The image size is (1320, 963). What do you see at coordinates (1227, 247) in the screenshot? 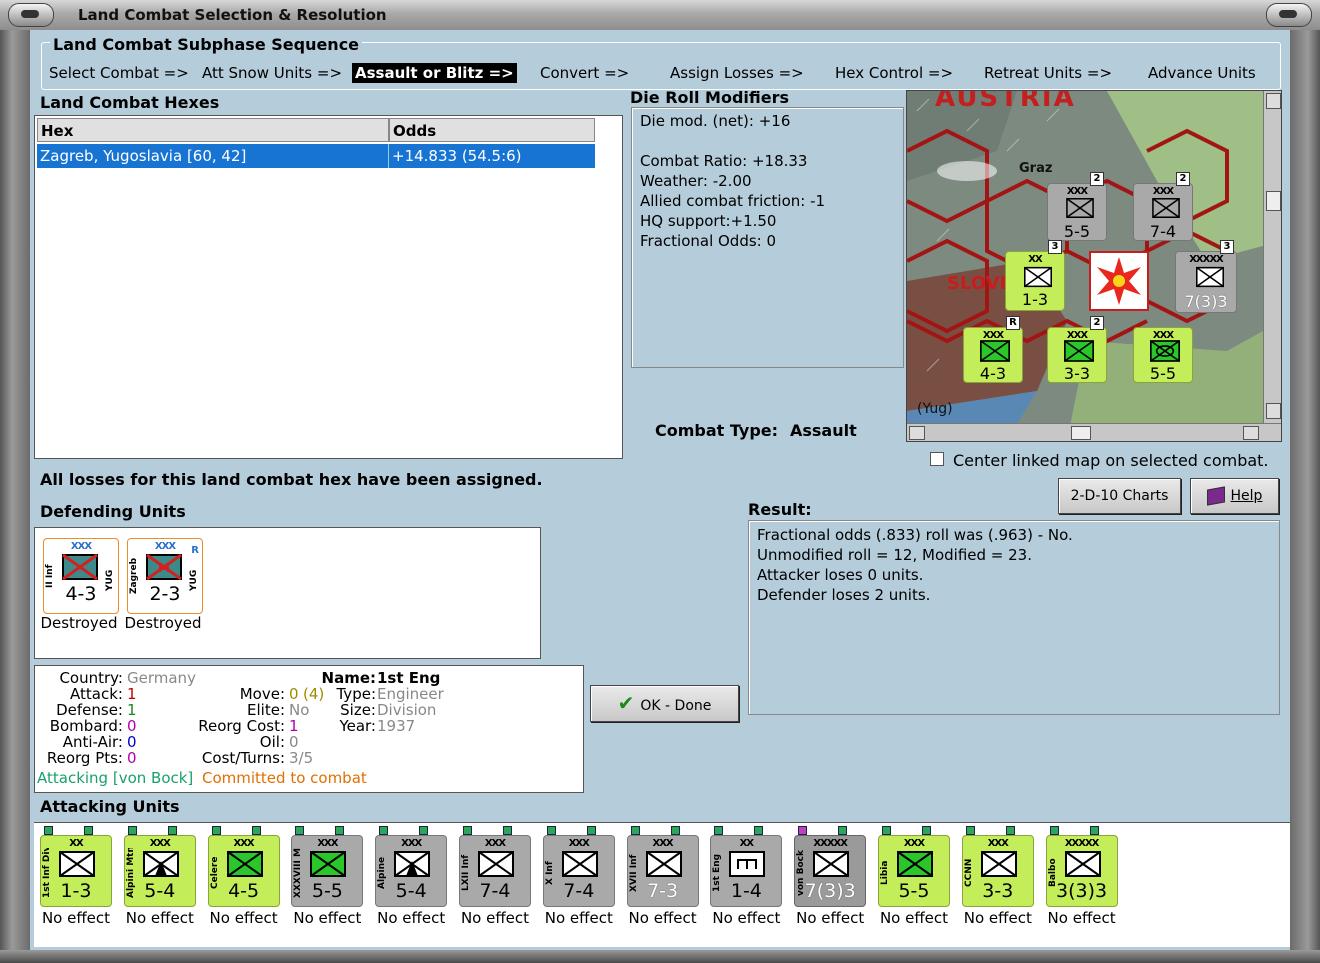
I see `counter-stack-badge: 3` at bounding box center [1227, 247].